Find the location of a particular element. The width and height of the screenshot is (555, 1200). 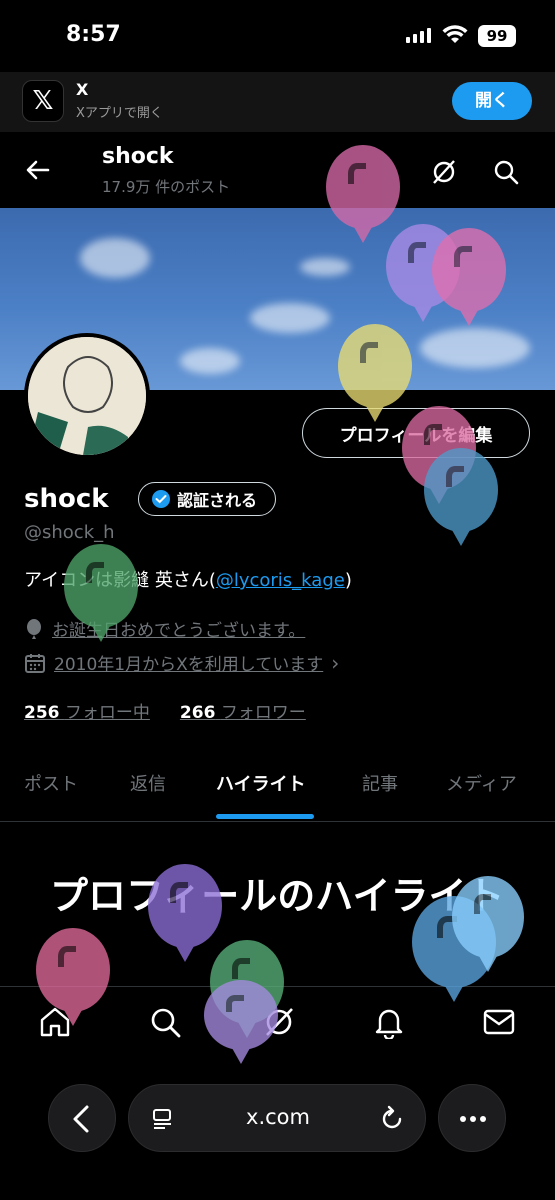

followers-link: 266 フォロワー is located at coordinates (243, 710).